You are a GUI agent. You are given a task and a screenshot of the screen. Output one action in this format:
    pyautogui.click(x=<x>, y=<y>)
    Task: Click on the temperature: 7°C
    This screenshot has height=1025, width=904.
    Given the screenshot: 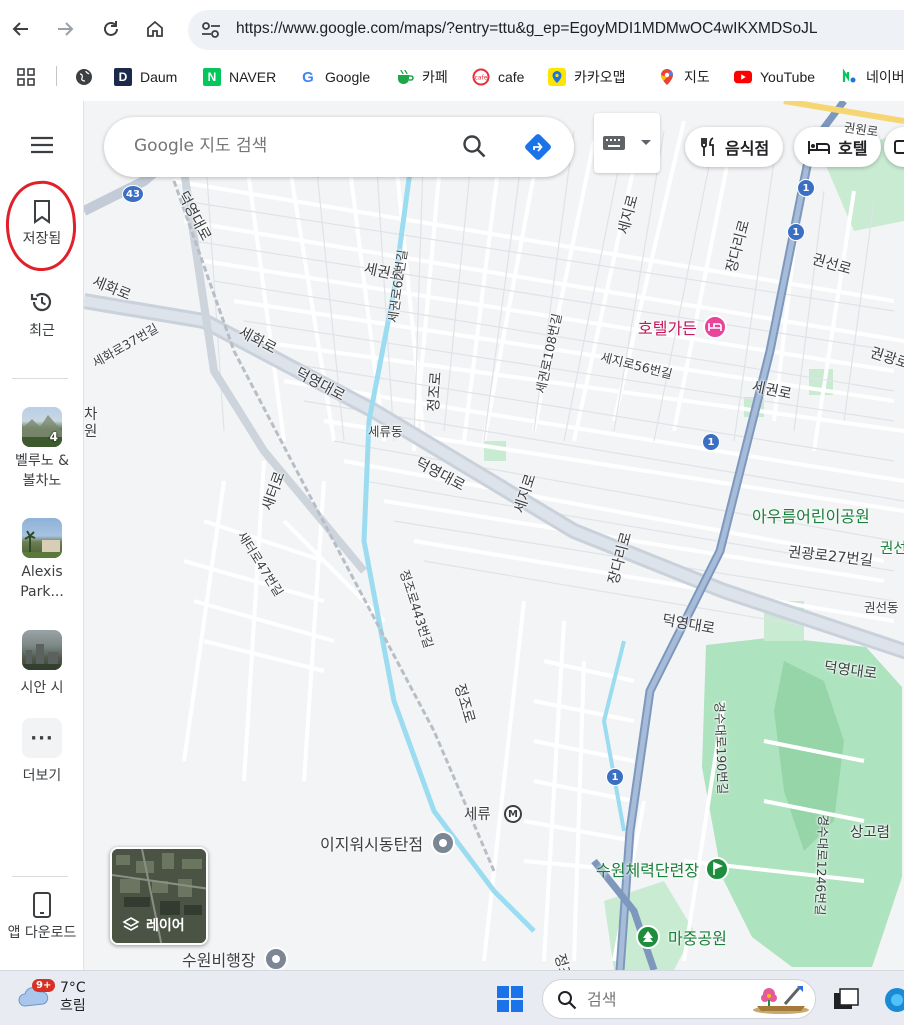 What is the action you would take?
    pyautogui.click(x=73, y=988)
    